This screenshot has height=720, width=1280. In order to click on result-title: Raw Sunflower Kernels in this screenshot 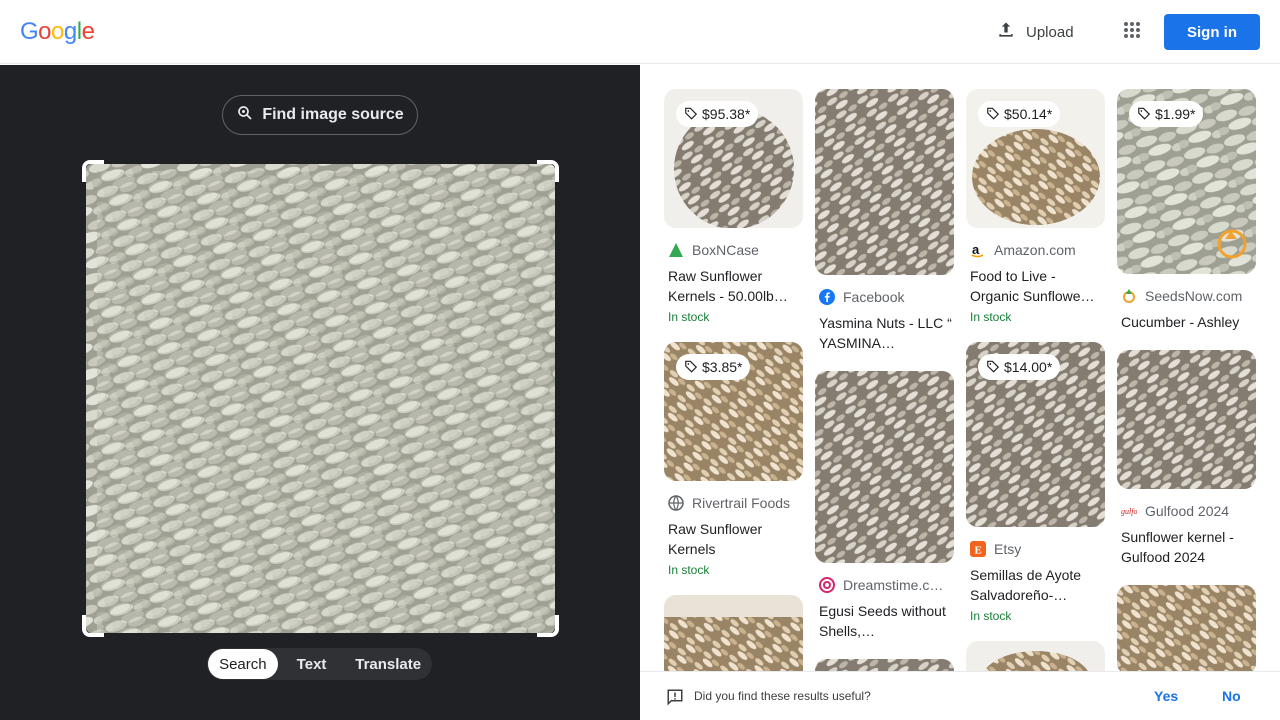, I will do `click(733, 539)`.